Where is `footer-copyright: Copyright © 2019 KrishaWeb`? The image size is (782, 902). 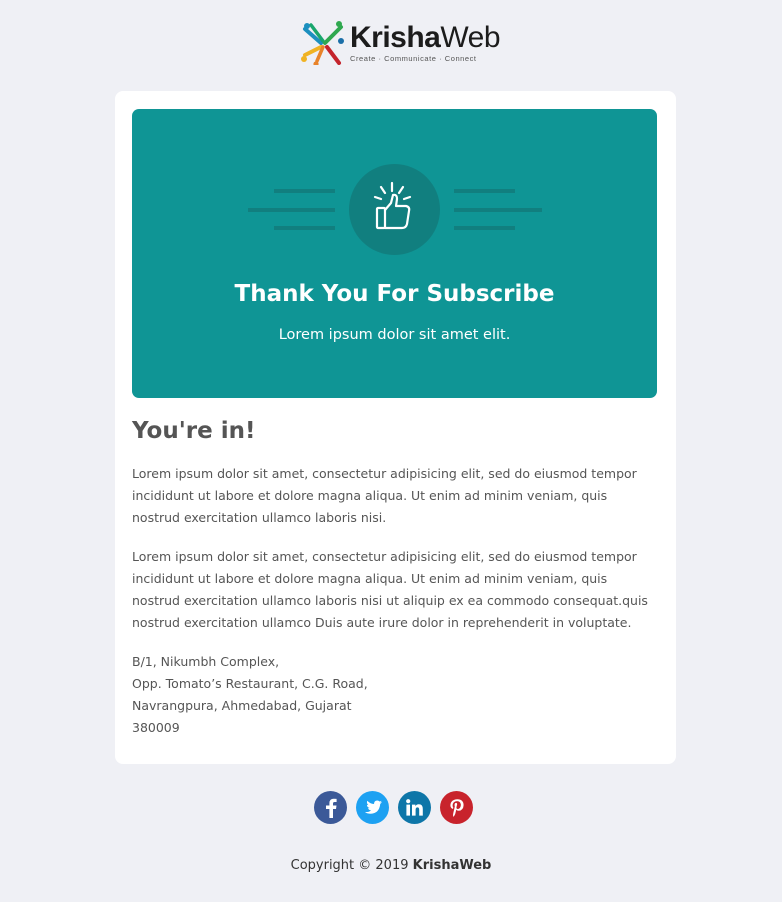 footer-copyright: Copyright © 2019 KrishaWeb is located at coordinates (391, 866).